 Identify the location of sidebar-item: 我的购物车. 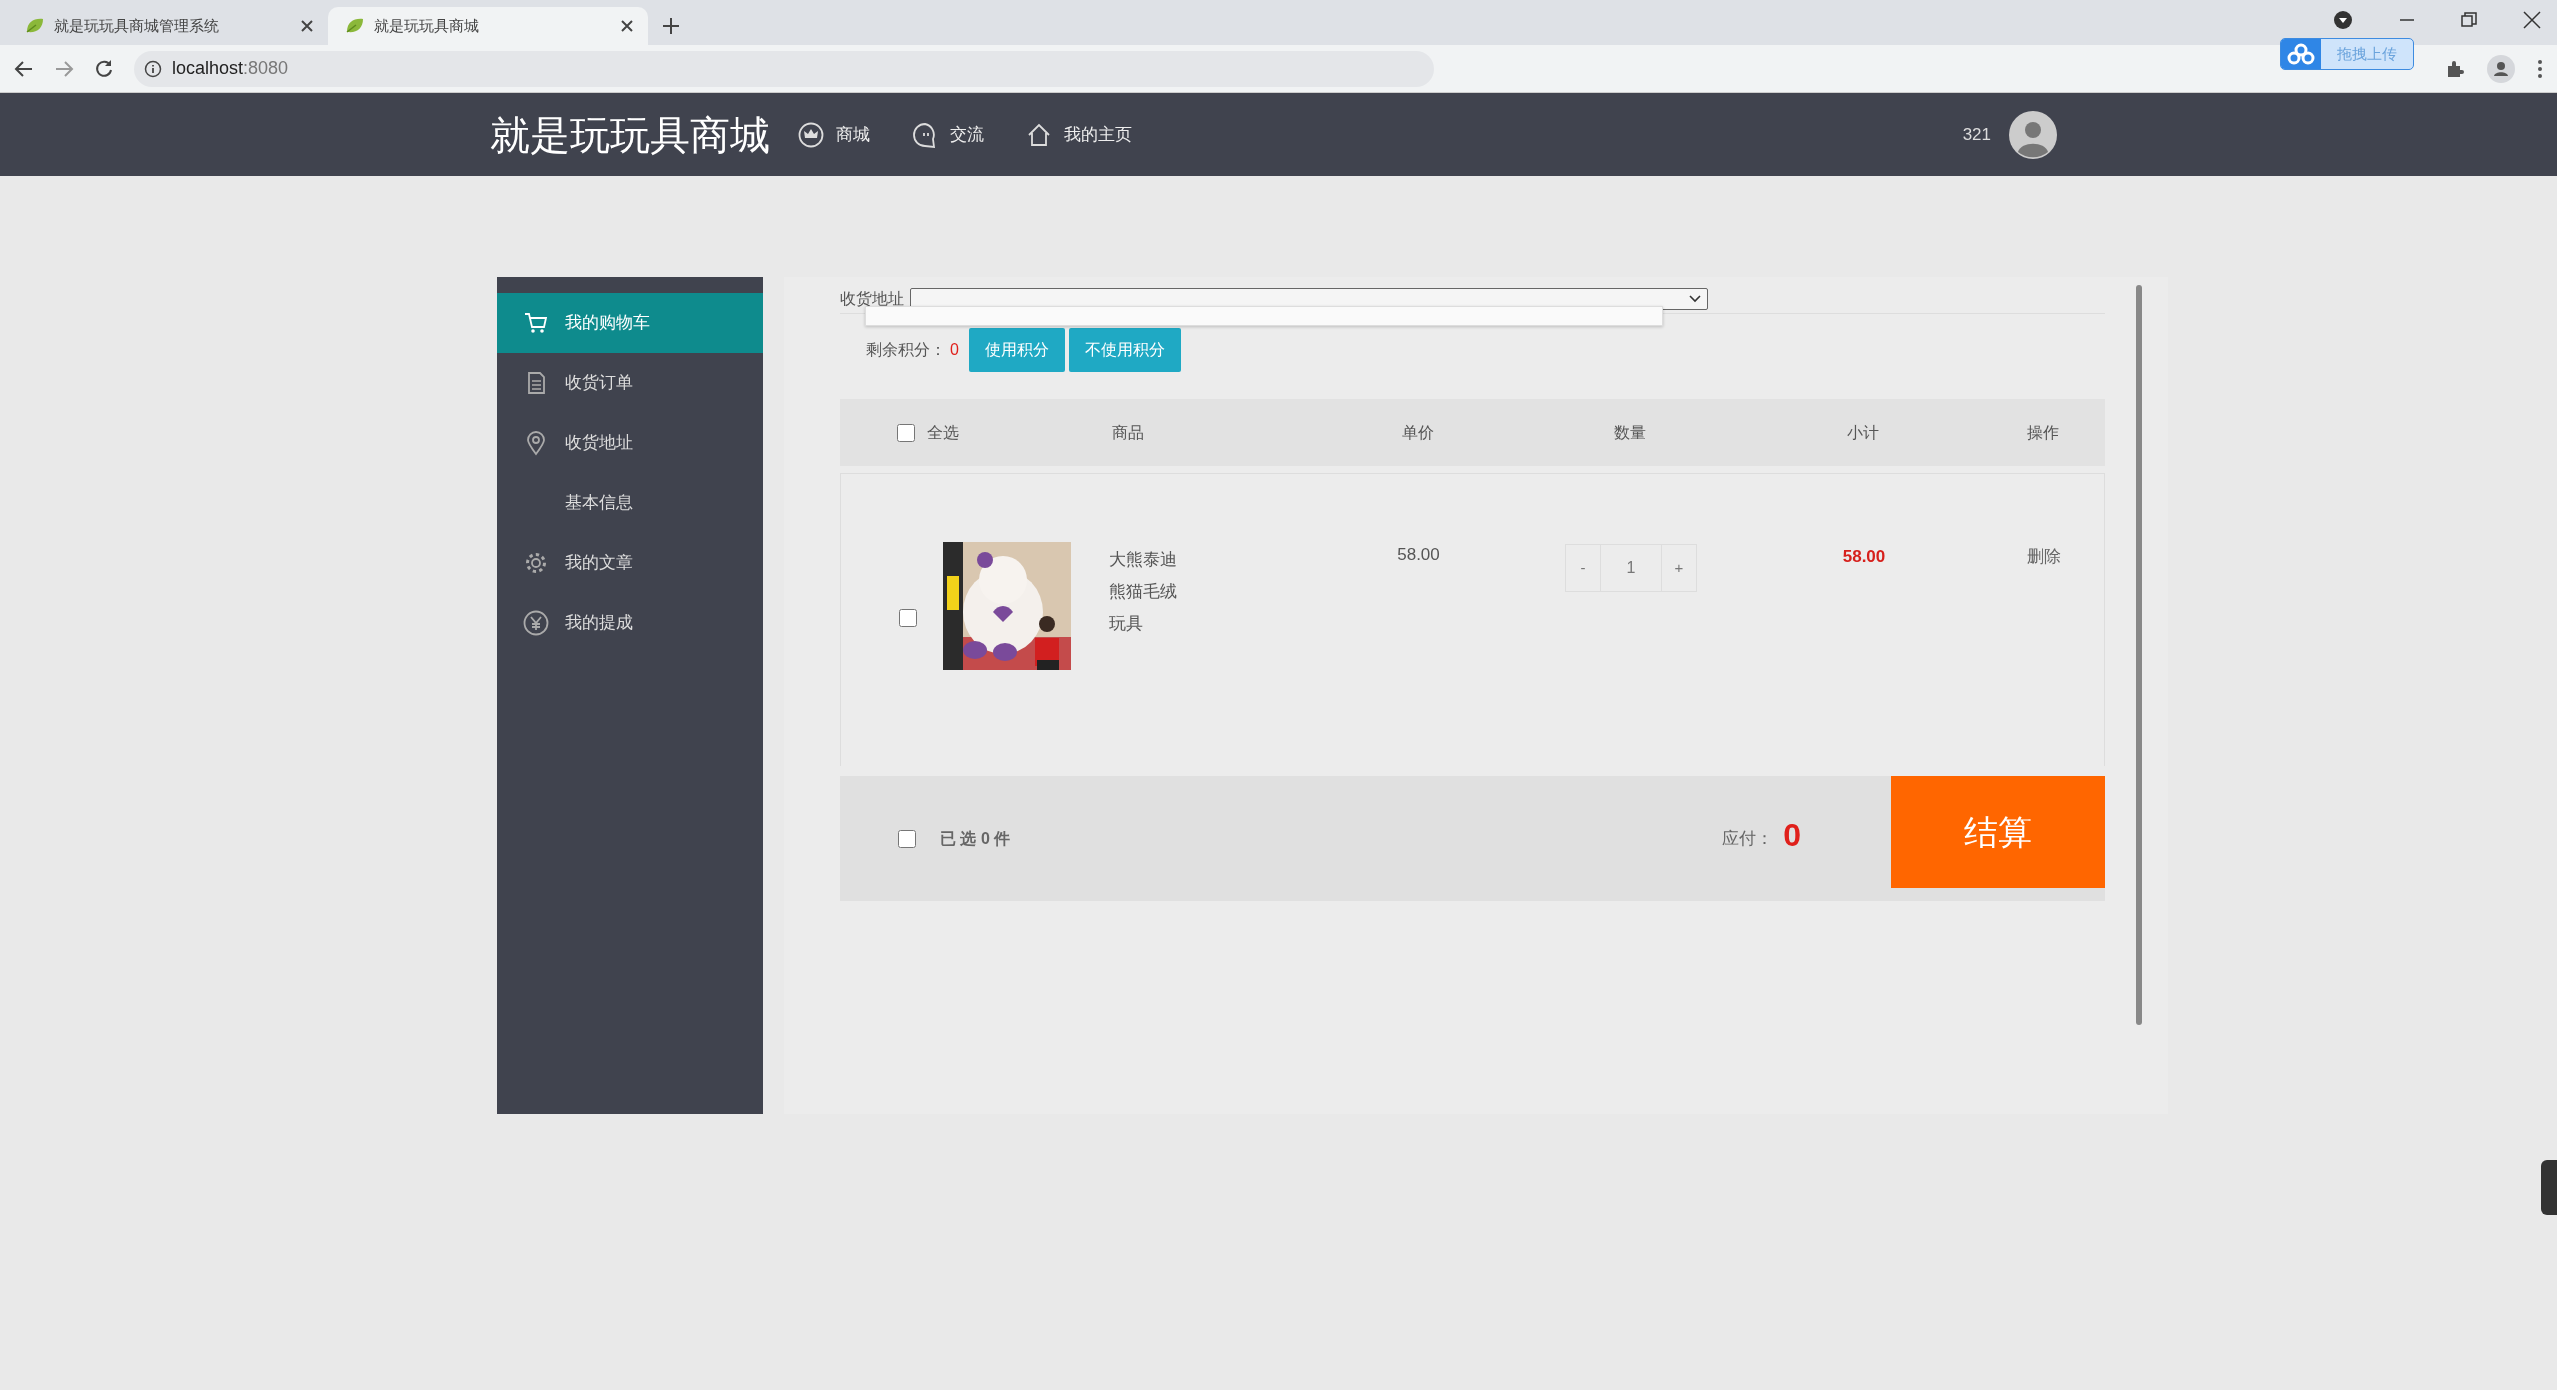
(630, 323).